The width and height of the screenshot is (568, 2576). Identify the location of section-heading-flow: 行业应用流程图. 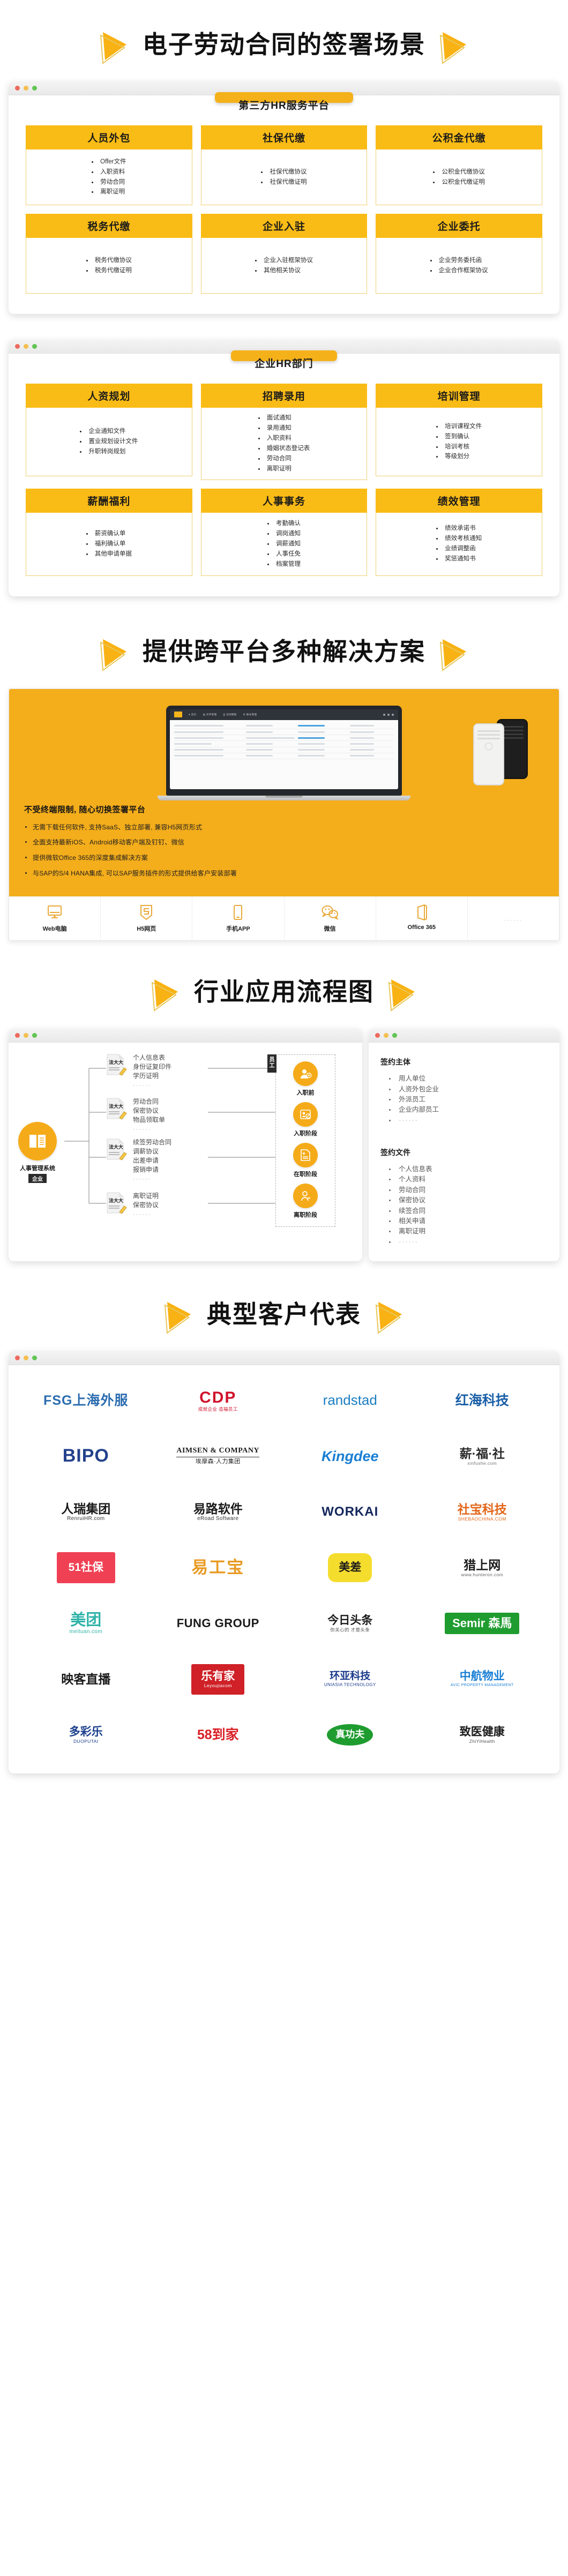
(284, 985).